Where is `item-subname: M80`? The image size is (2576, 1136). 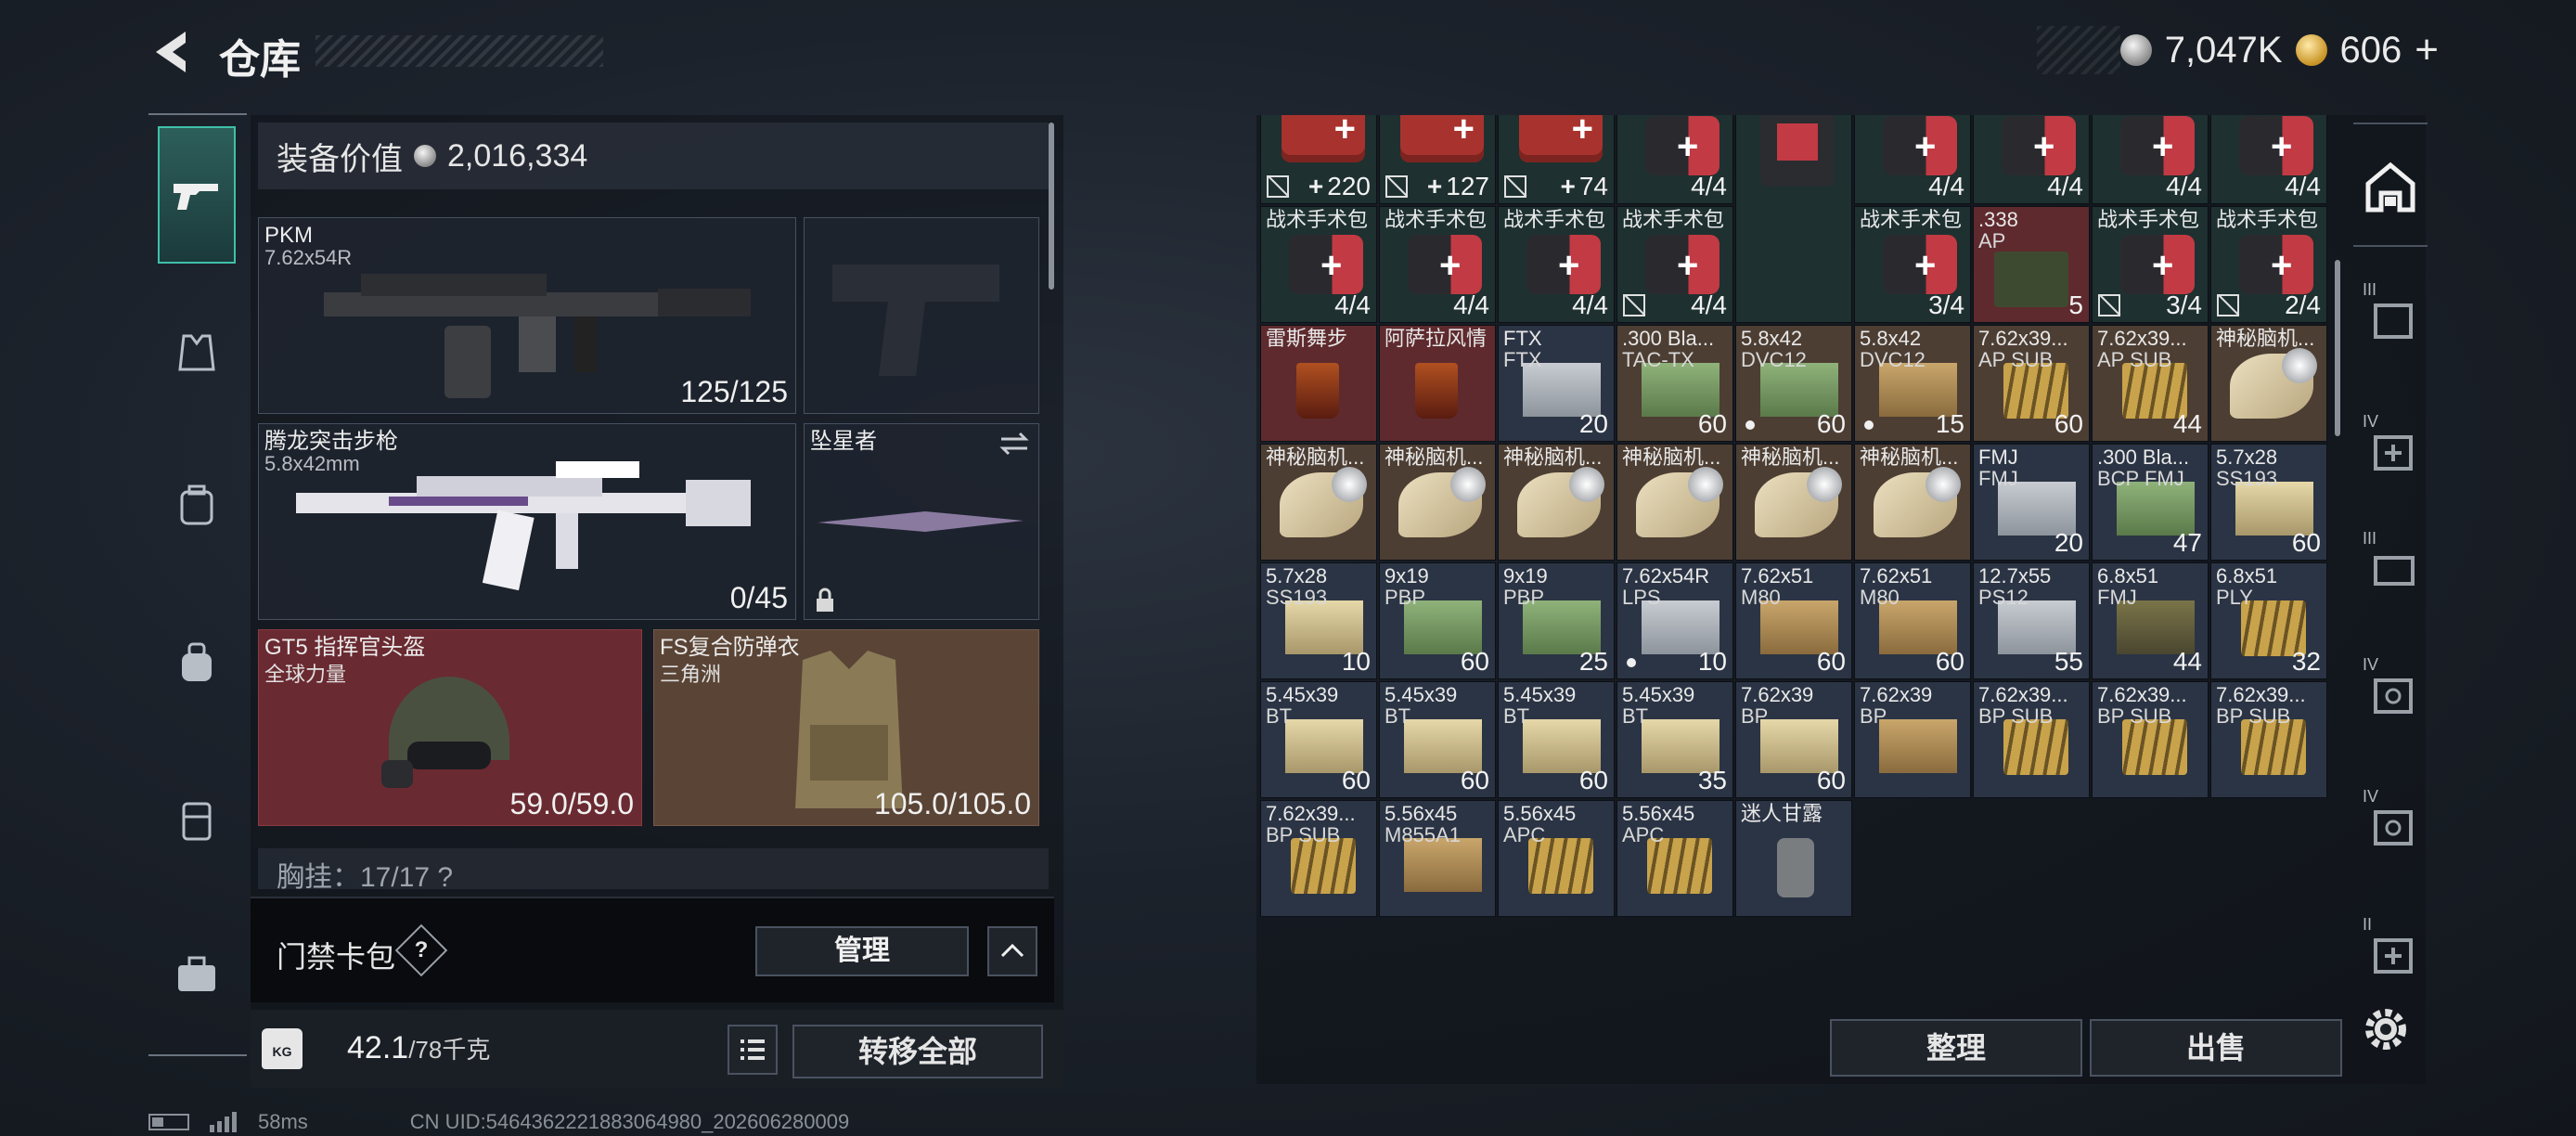
item-subname: M80 is located at coordinates (1761, 597).